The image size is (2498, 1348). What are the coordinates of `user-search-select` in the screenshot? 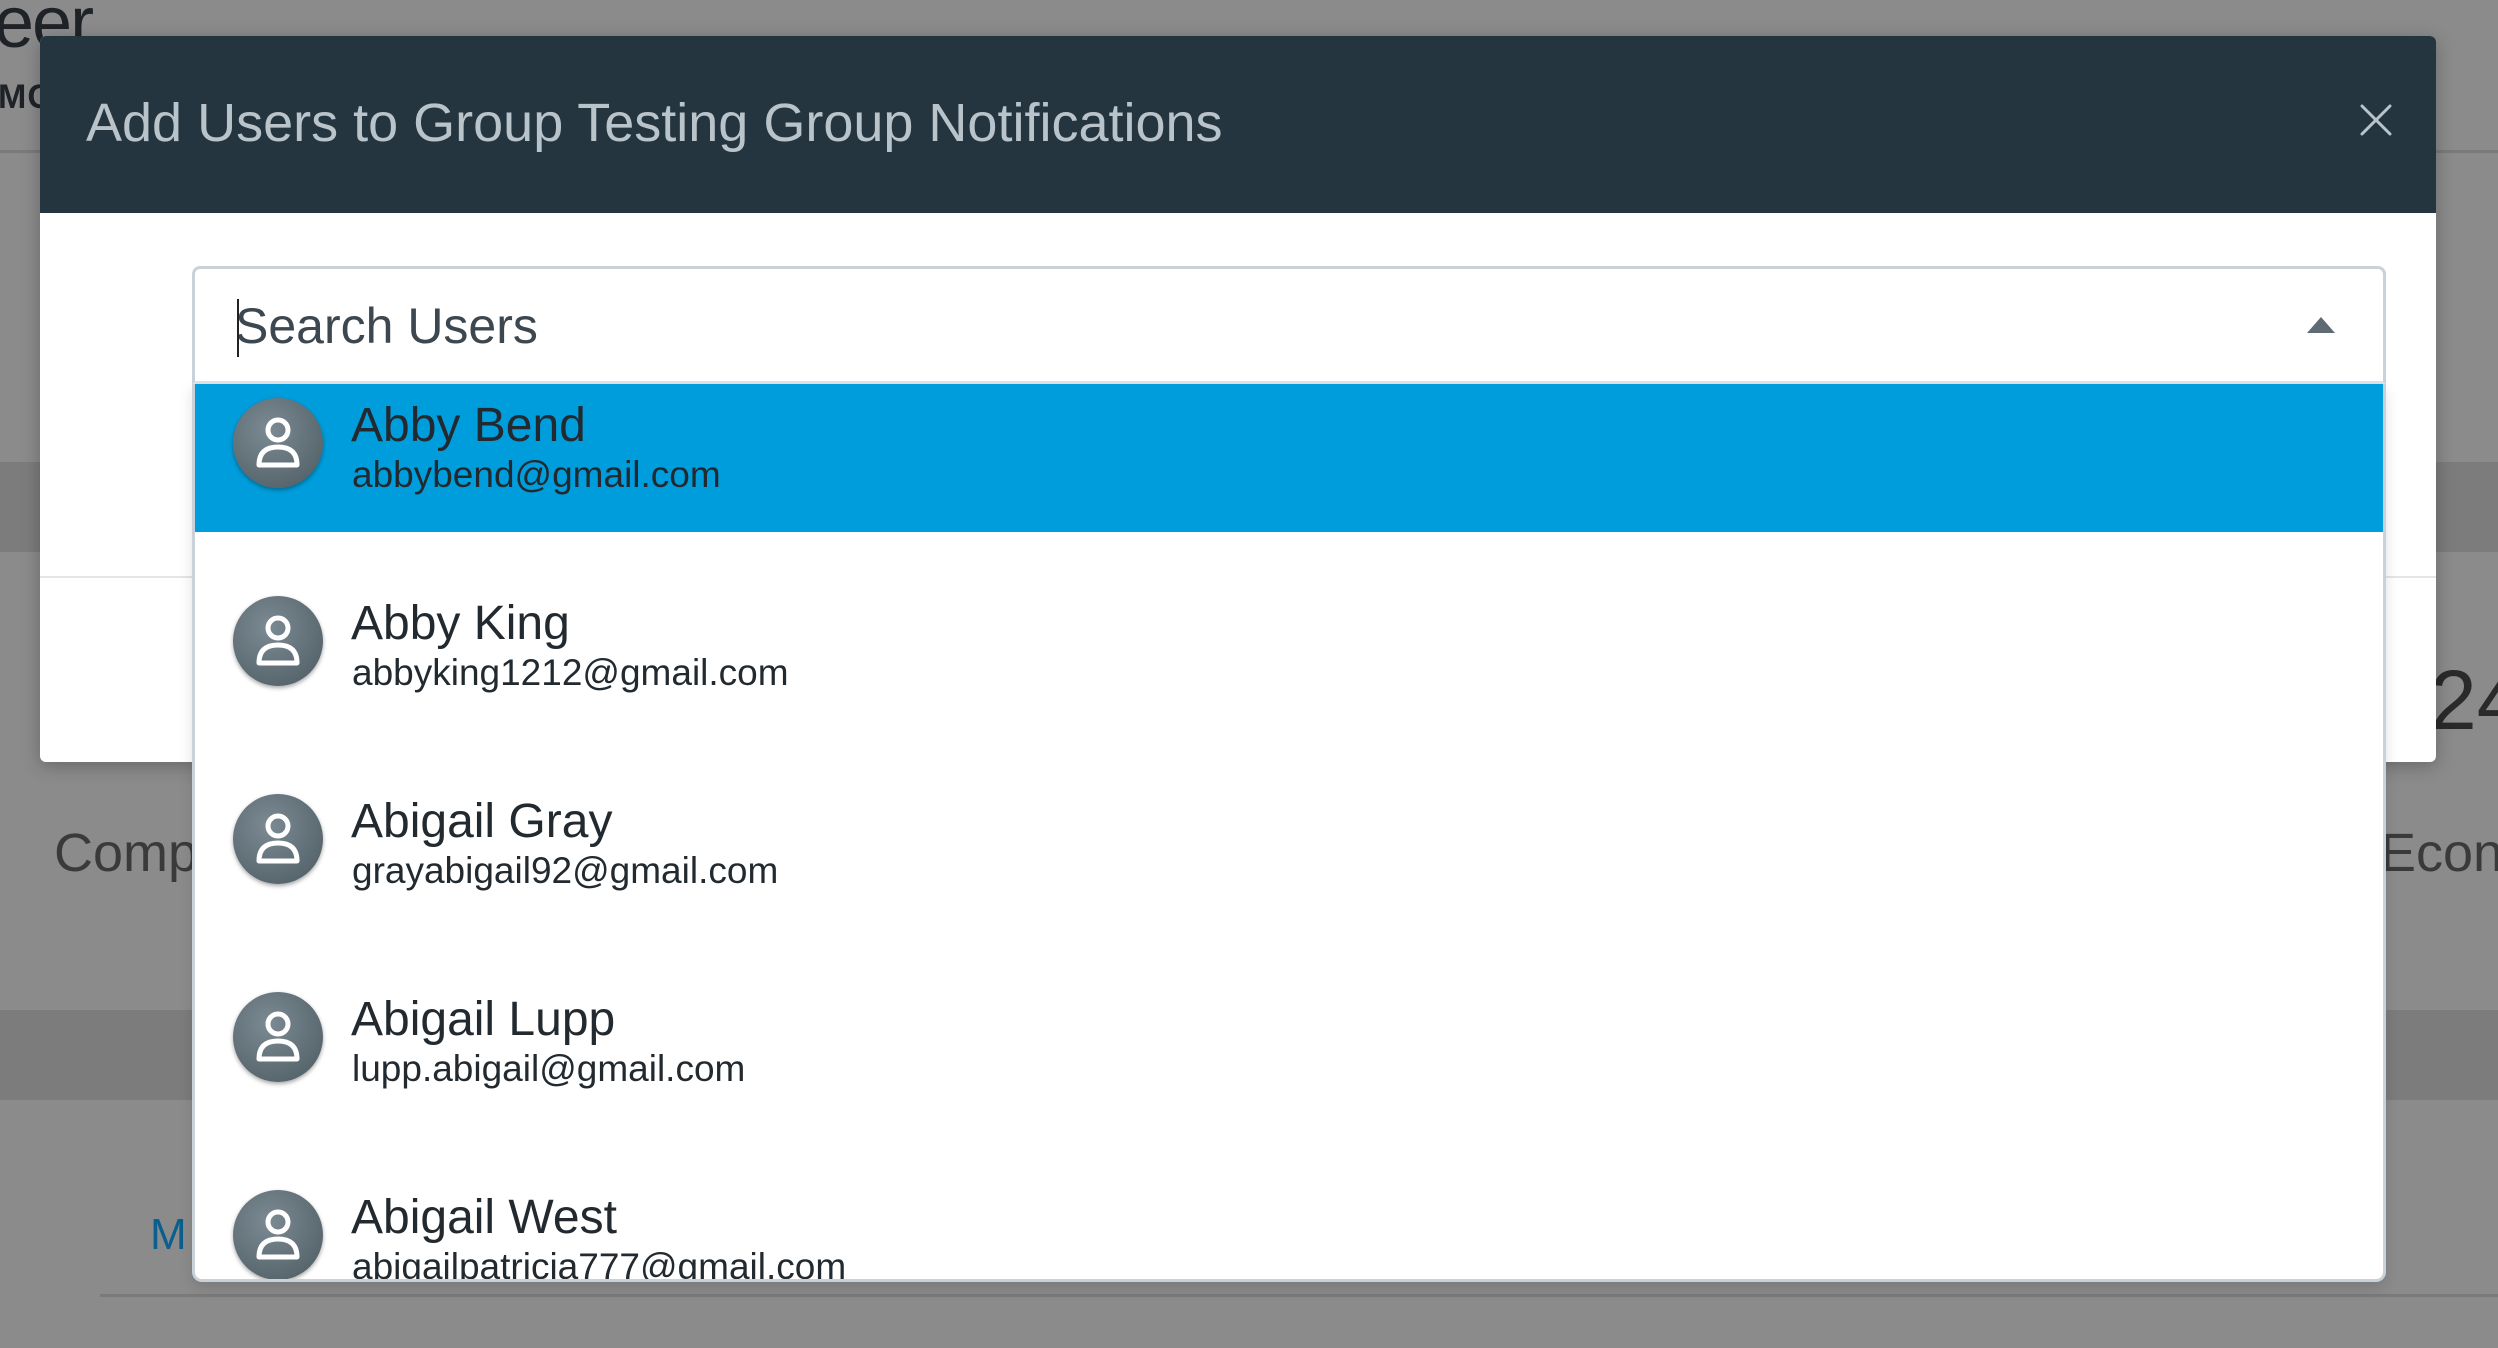 It's located at (1289, 325).